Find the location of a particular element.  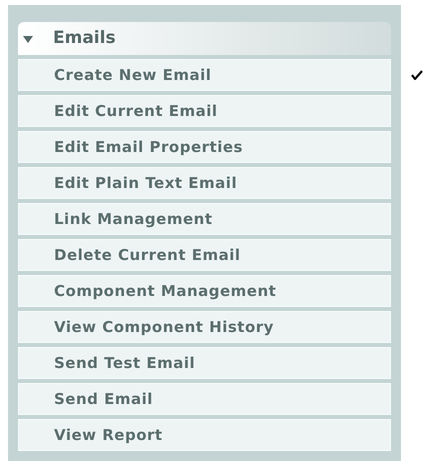

menu-item: View Component History is located at coordinates (204, 327).